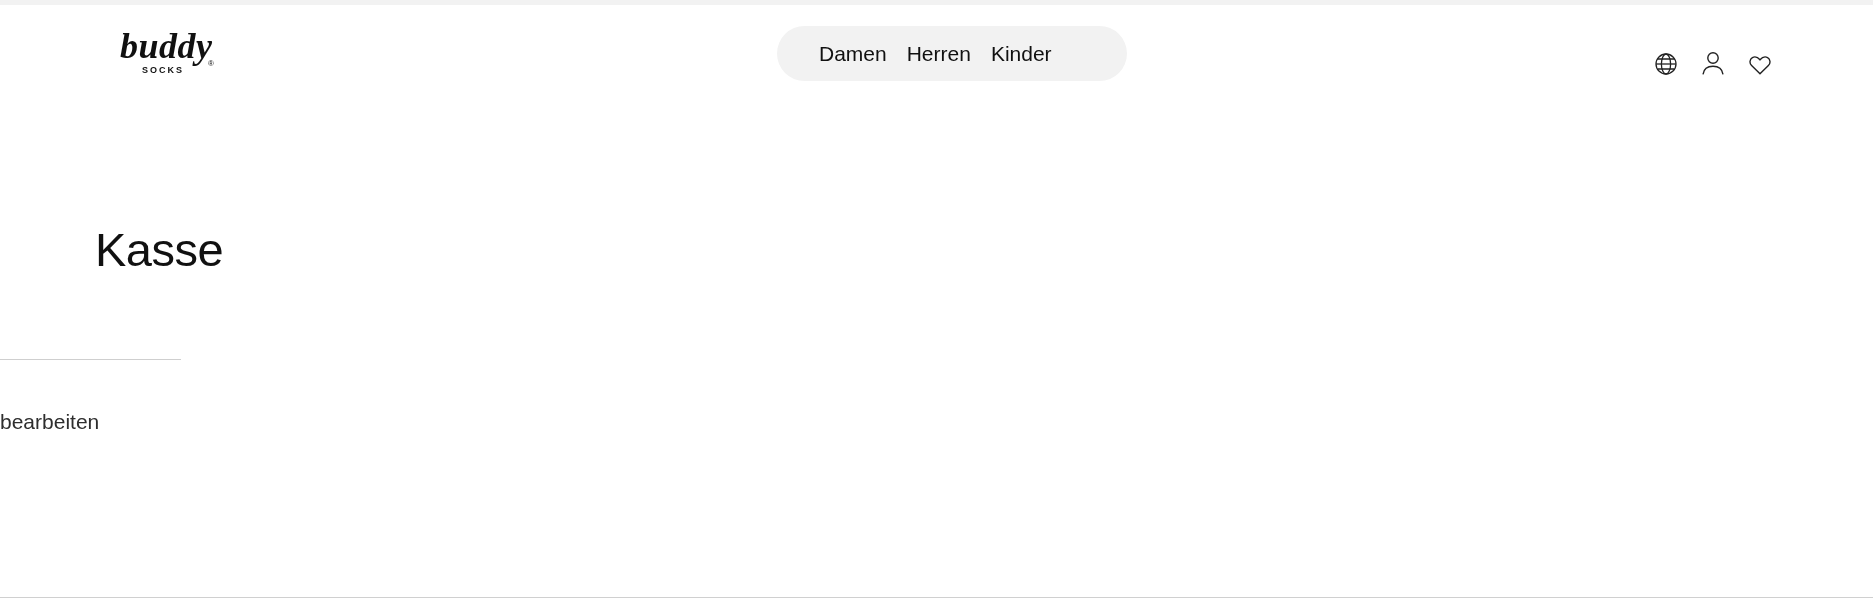 Image resolution: width=1873 pixels, height=603 pixels. Describe the element at coordinates (50, 421) in the screenshot. I see `edit-link: bearbeiten` at that location.